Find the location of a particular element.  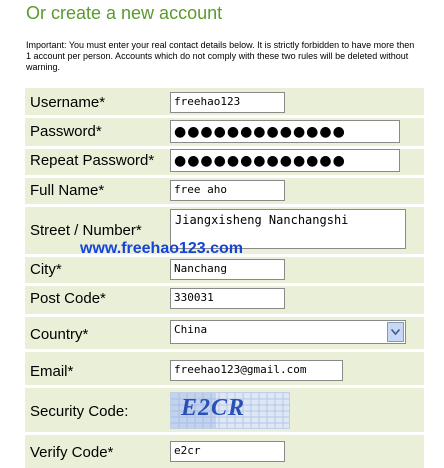

captcha-image: E2CR is located at coordinates (230, 410).